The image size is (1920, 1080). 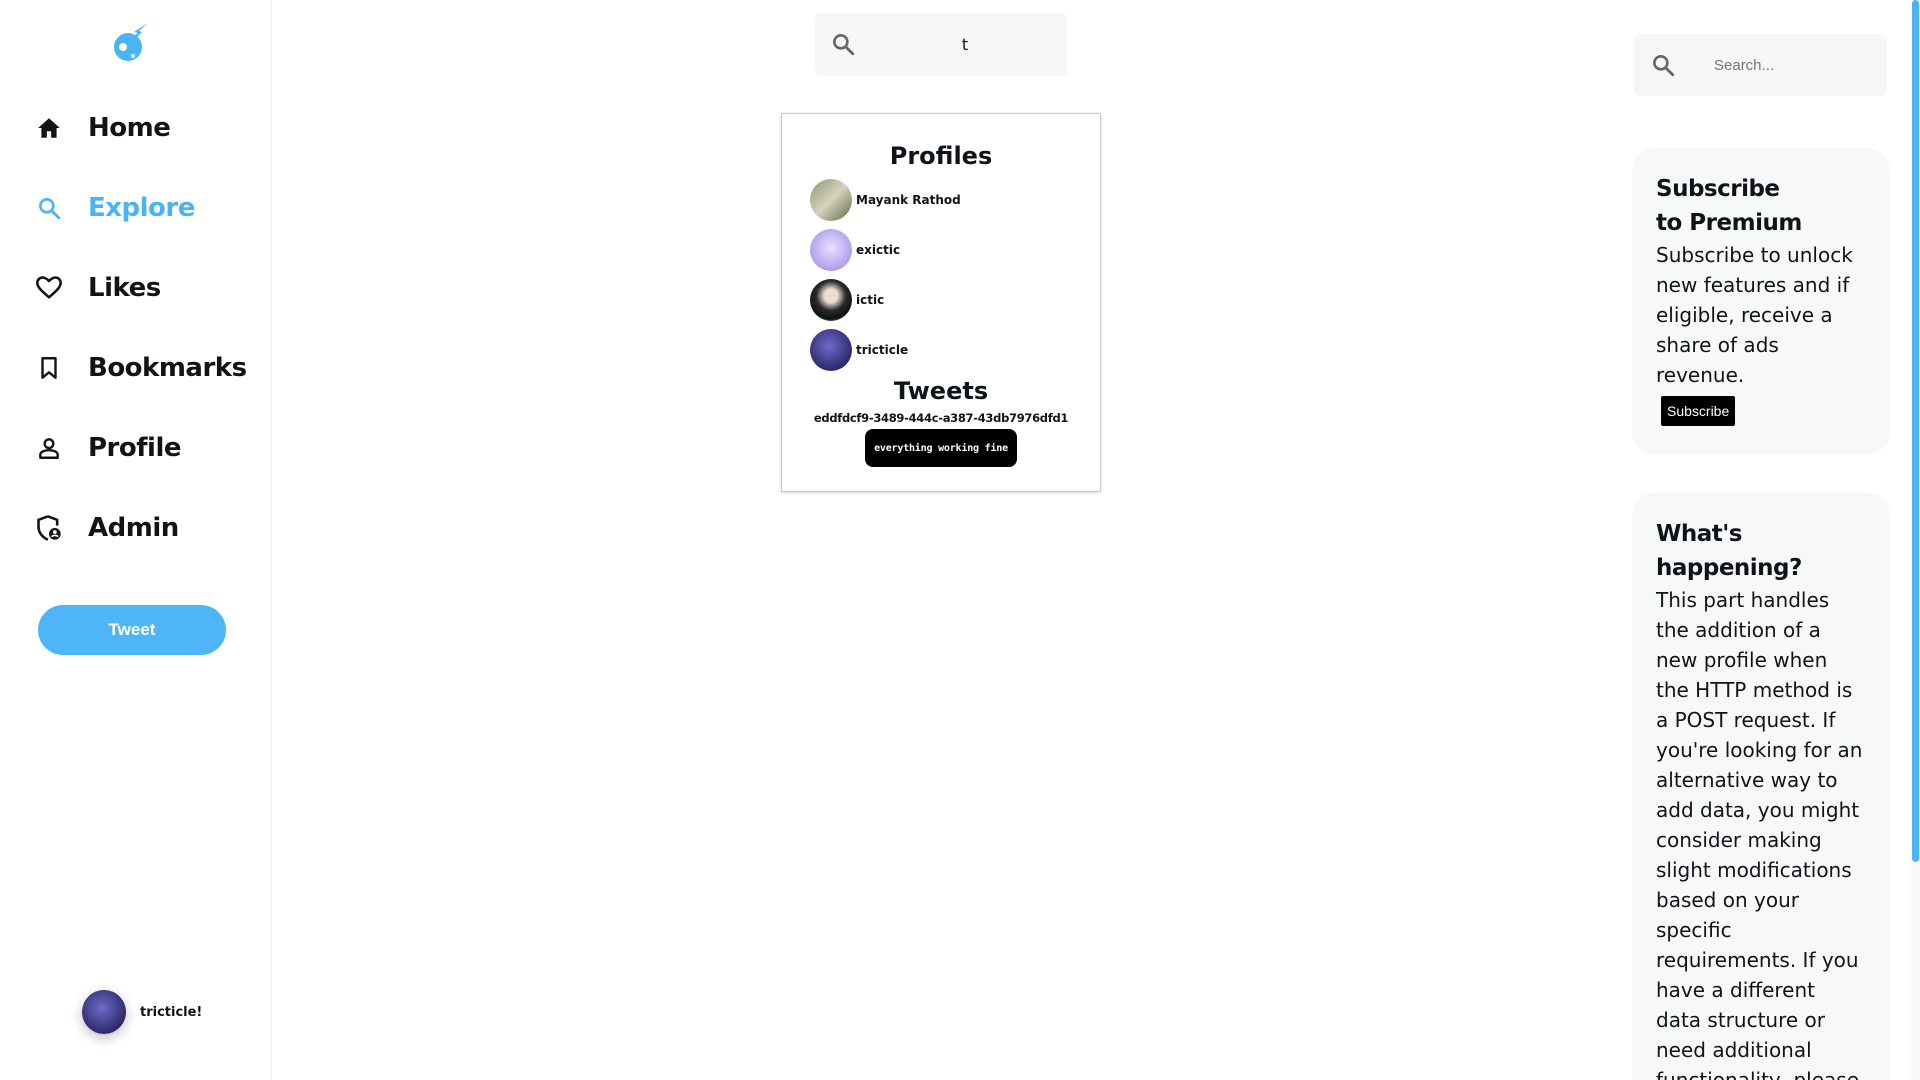 What do you see at coordinates (171, 1012) in the screenshot?
I see `username-label: tricticle!` at bounding box center [171, 1012].